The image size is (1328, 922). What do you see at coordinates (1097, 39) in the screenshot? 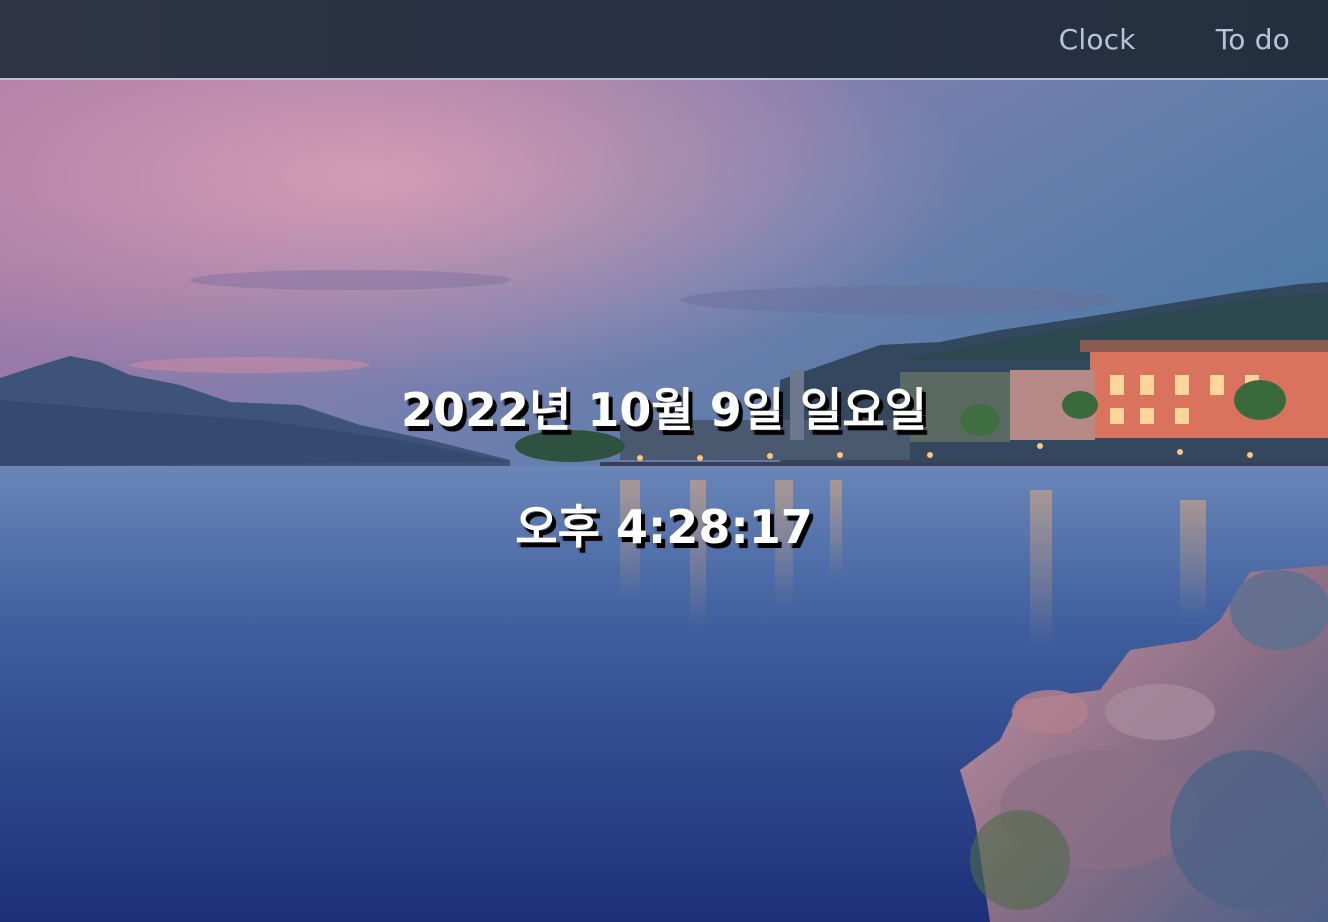
I see `nav-link-clock: Clock` at bounding box center [1097, 39].